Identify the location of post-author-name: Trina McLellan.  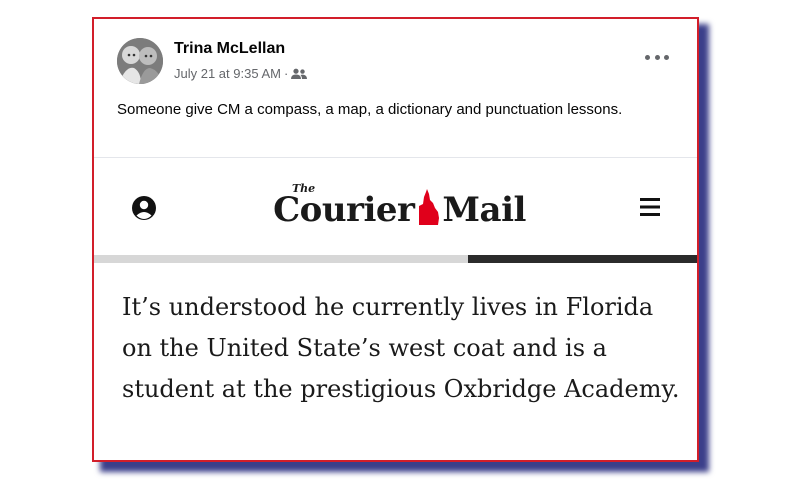
(229, 49).